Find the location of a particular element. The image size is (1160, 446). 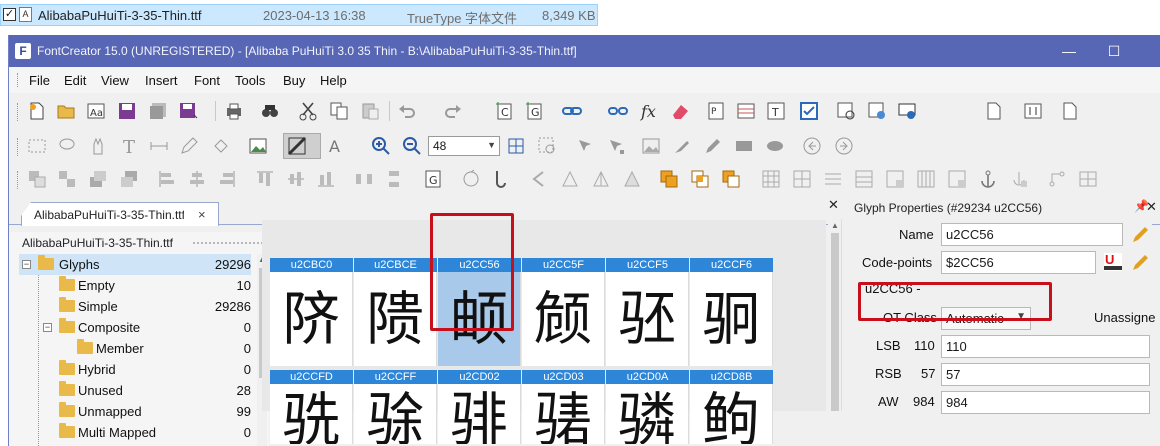

paste-icon is located at coordinates (370, 111).